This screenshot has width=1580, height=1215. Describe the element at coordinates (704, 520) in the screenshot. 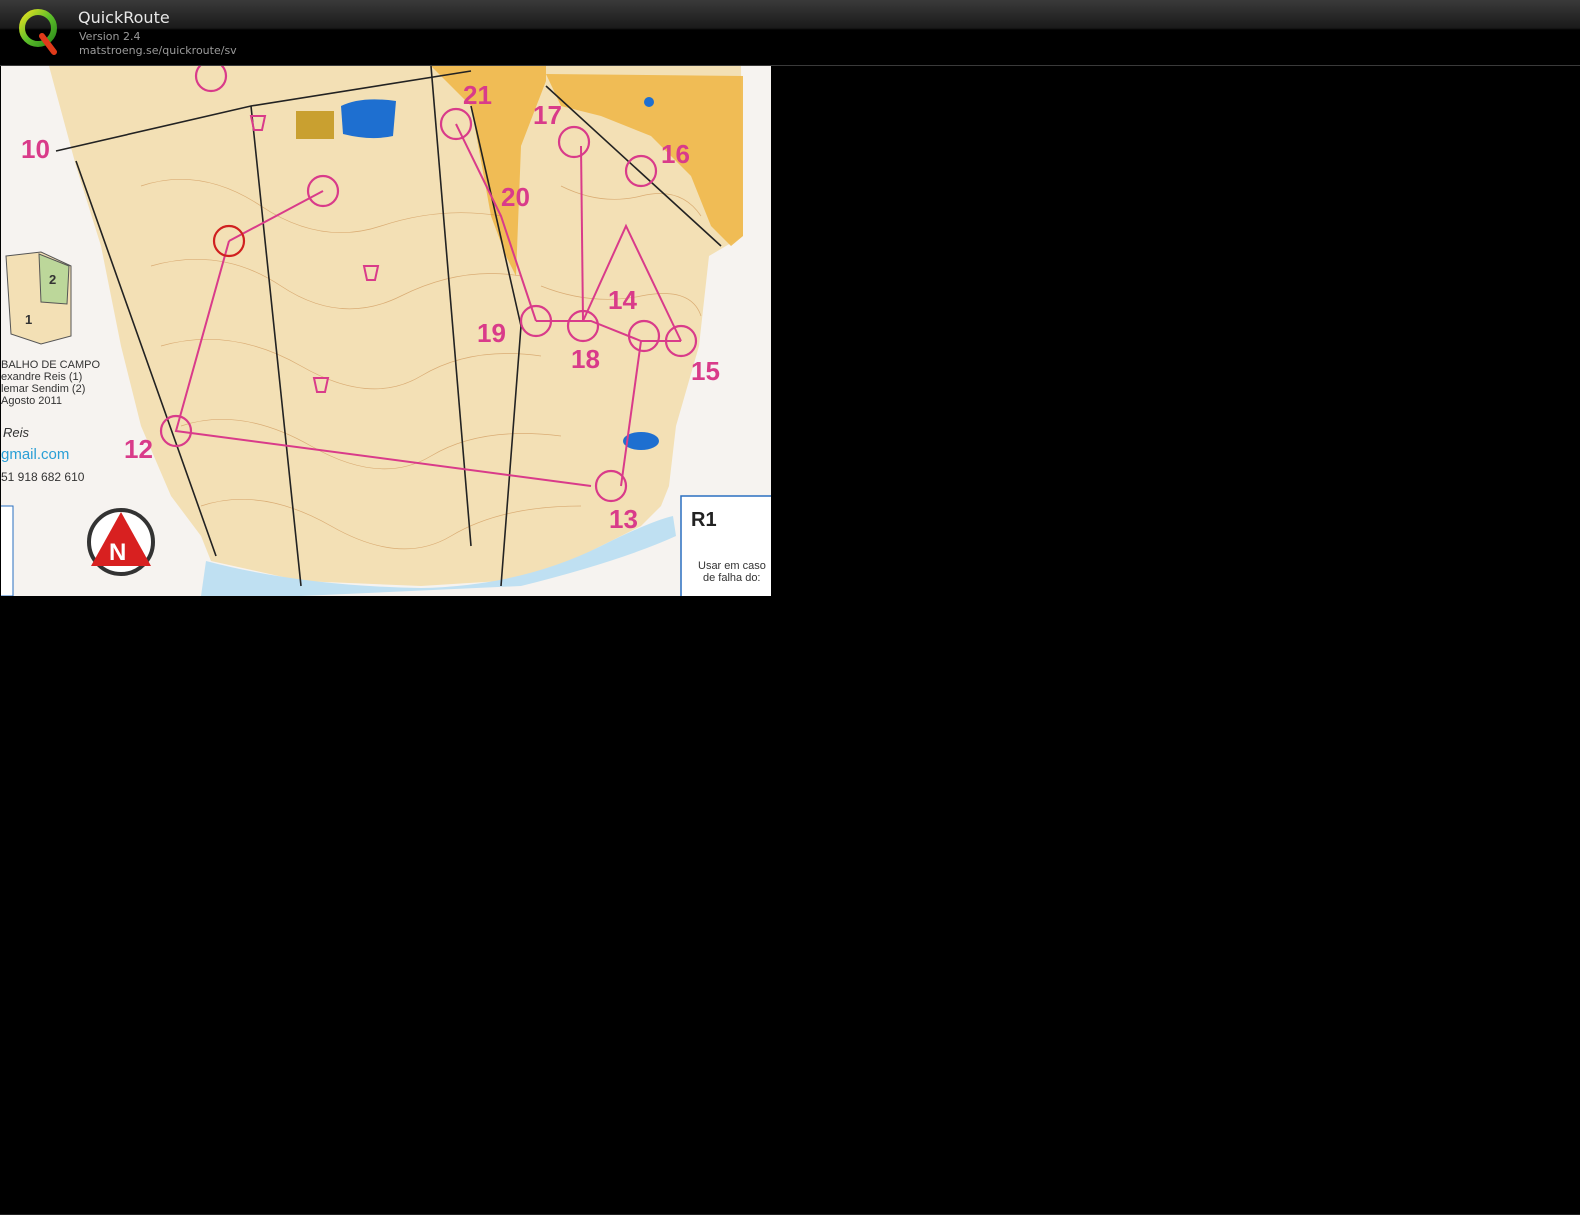

I see `legend-code: R1` at that location.